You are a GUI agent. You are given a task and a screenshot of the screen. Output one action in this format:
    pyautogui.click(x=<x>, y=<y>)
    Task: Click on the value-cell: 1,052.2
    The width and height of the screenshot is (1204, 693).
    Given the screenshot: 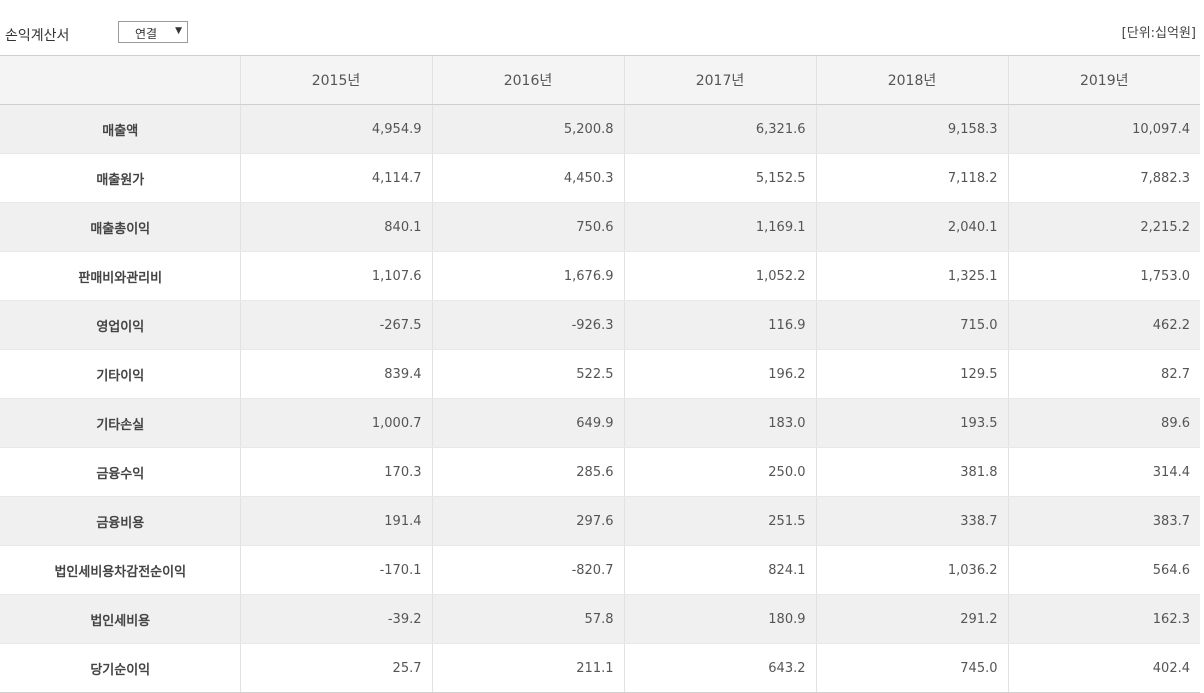 What is the action you would take?
    pyautogui.click(x=719, y=276)
    